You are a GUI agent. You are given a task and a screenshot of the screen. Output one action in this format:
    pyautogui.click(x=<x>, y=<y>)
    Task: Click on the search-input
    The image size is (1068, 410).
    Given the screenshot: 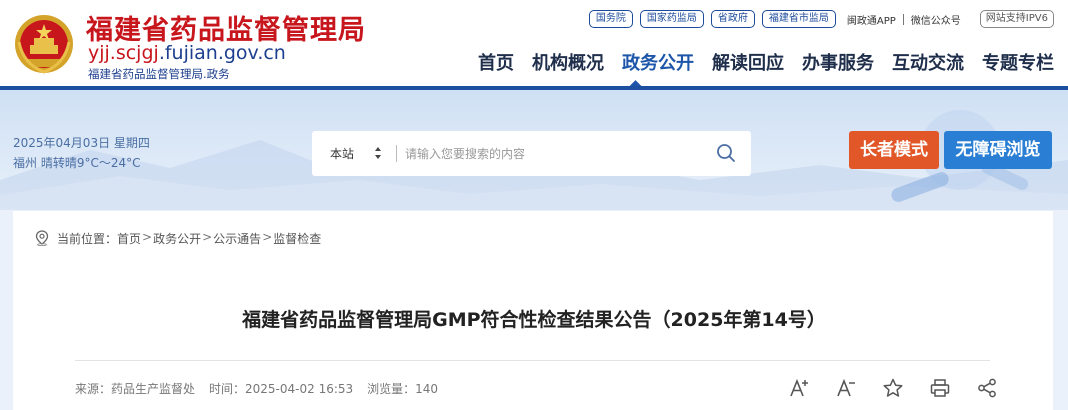 What is the action you would take?
    pyautogui.click(x=550, y=153)
    